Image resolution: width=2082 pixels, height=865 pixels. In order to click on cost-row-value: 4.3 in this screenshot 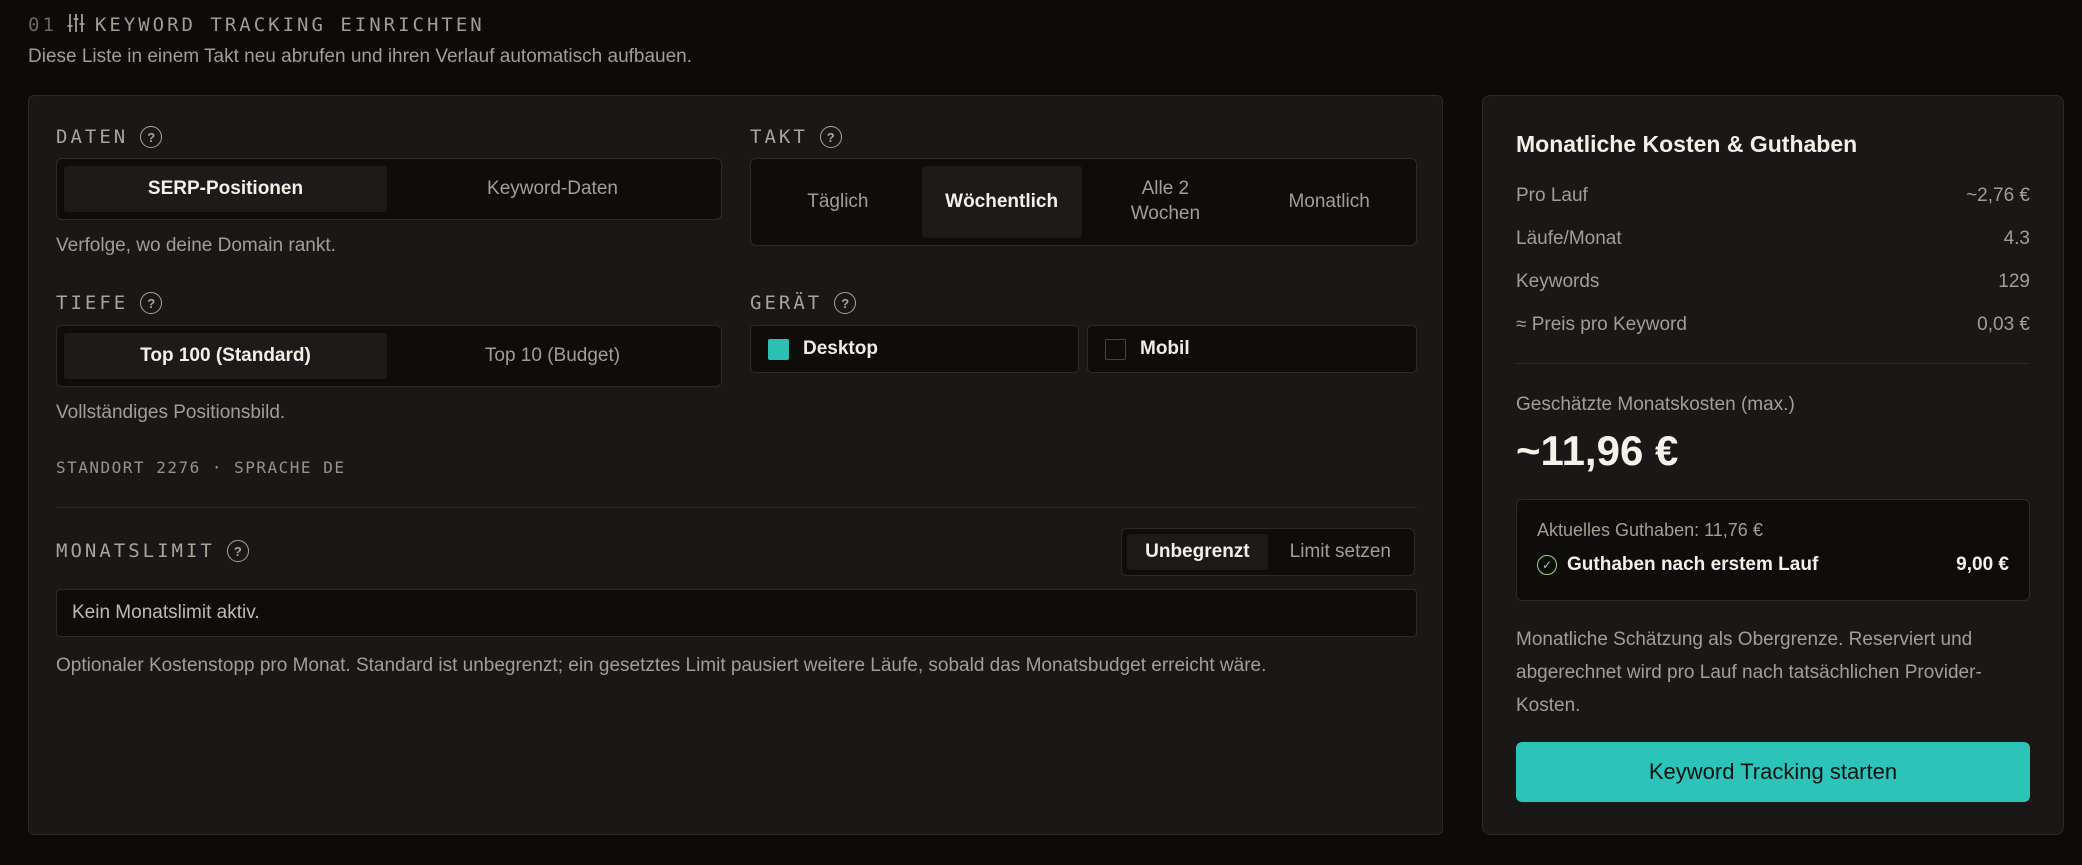, I will do `click(2016, 238)`.